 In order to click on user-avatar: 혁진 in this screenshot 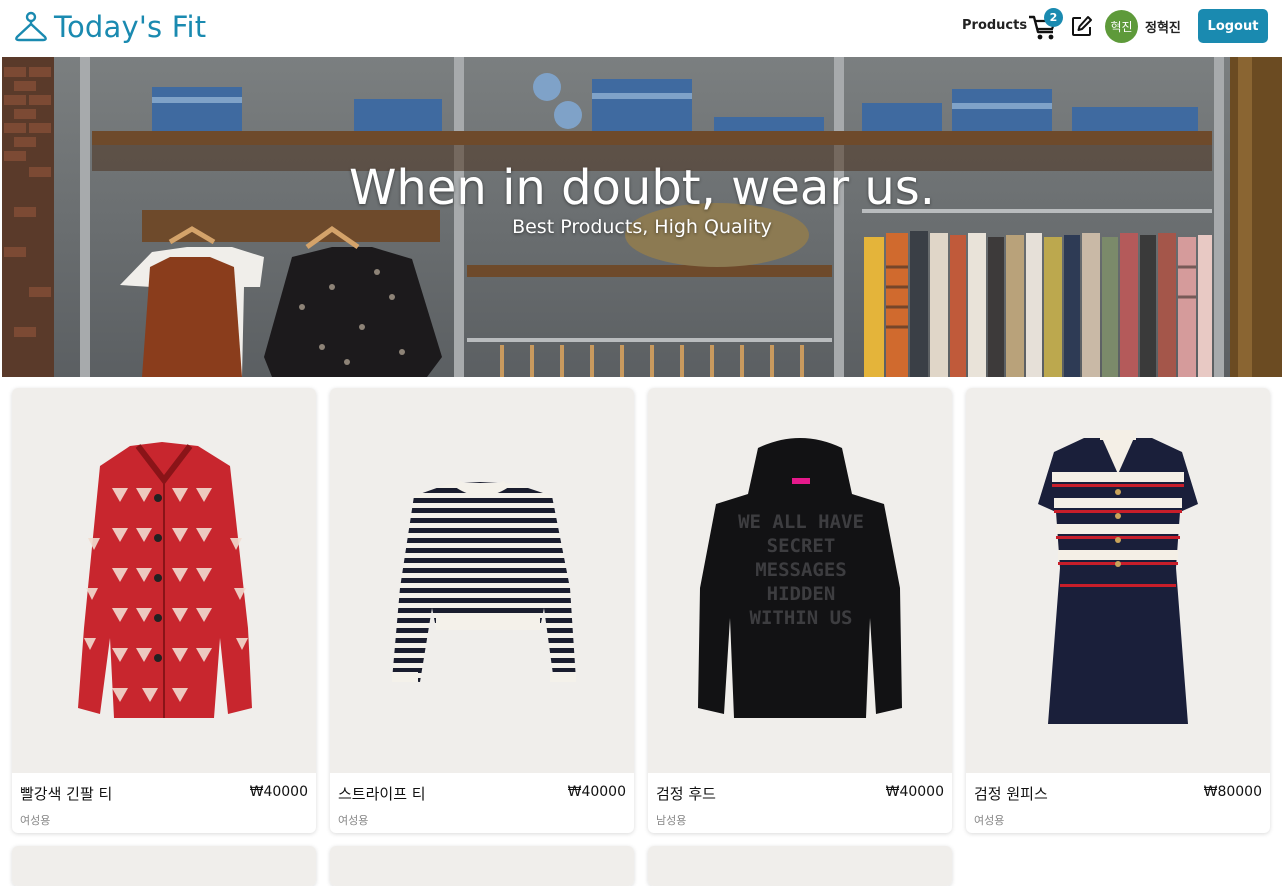, I will do `click(1121, 26)`.